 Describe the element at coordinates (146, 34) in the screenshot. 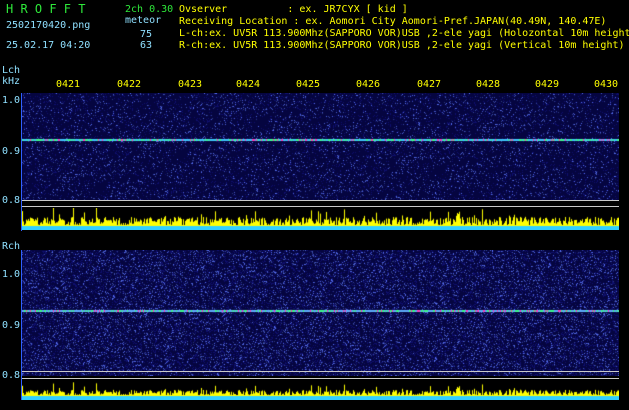

I see `lch-meteor-count: 75` at that location.